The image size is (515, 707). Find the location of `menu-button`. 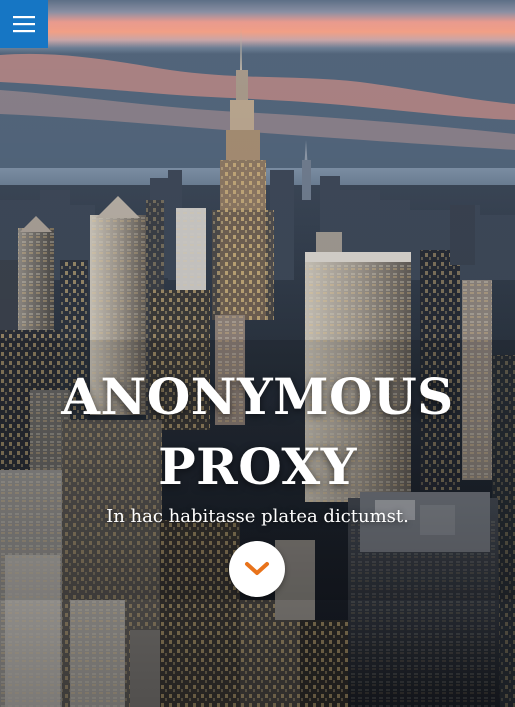

menu-button is located at coordinates (24, 24).